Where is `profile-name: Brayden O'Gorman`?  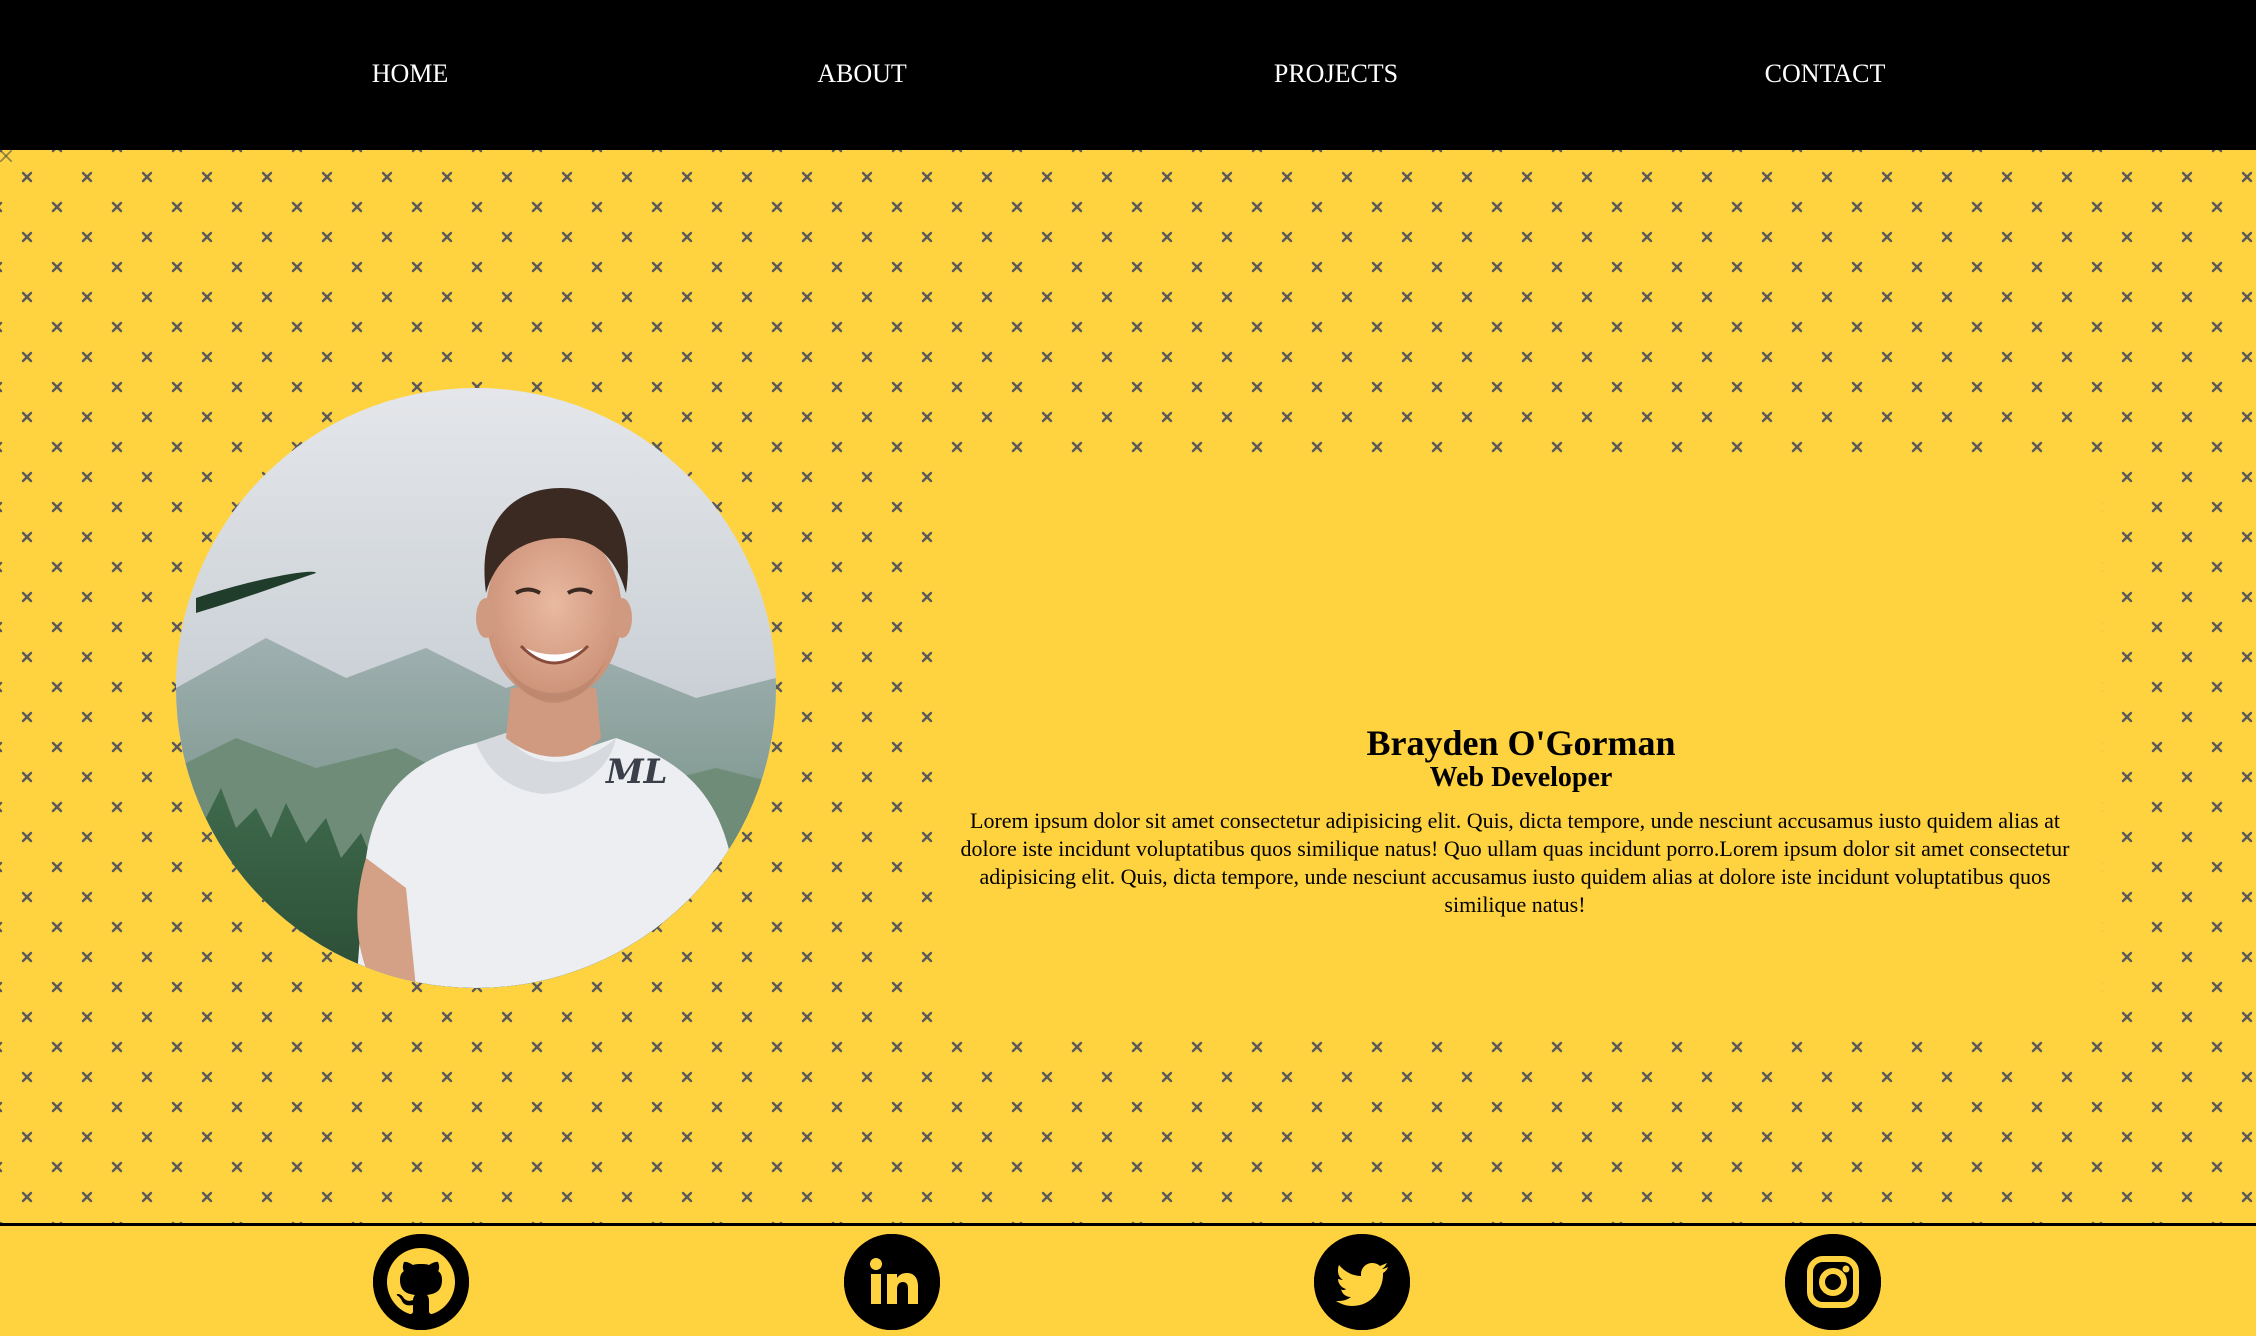 profile-name: Brayden O'Gorman is located at coordinates (1521, 743).